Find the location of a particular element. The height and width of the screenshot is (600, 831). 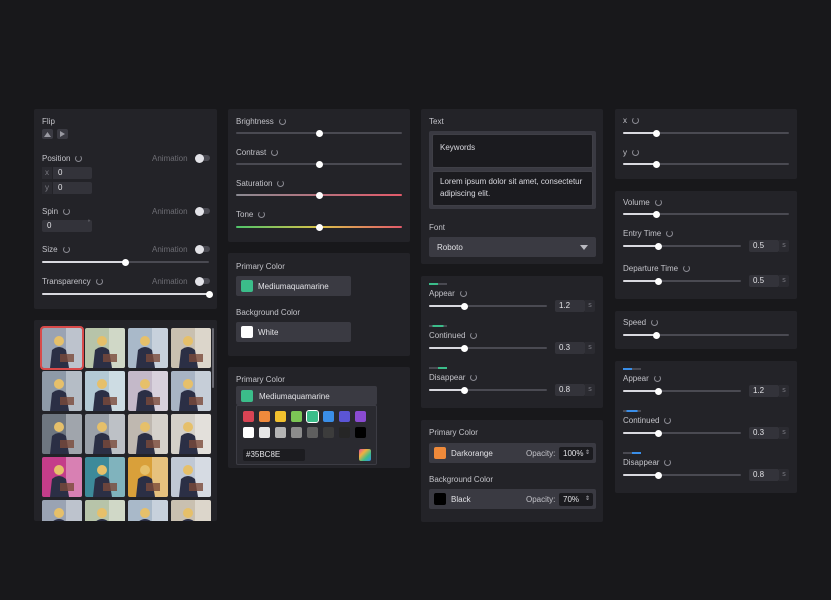

continued-input-2: 0.3 is located at coordinates (764, 433).